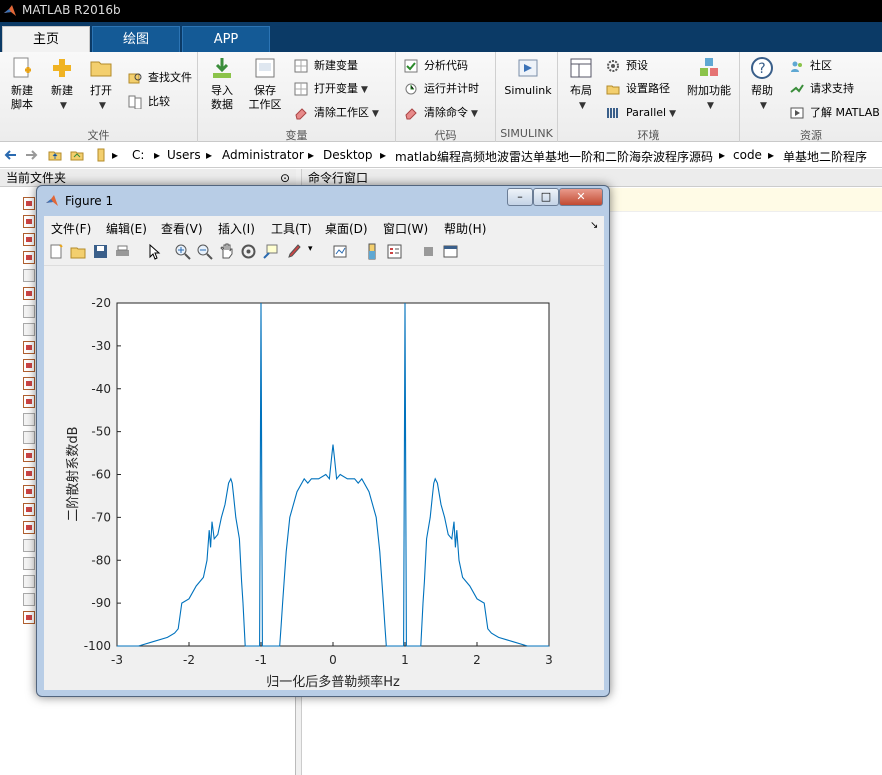 This screenshot has width=882, height=775. I want to click on tab-home: 主页, so click(46, 39).